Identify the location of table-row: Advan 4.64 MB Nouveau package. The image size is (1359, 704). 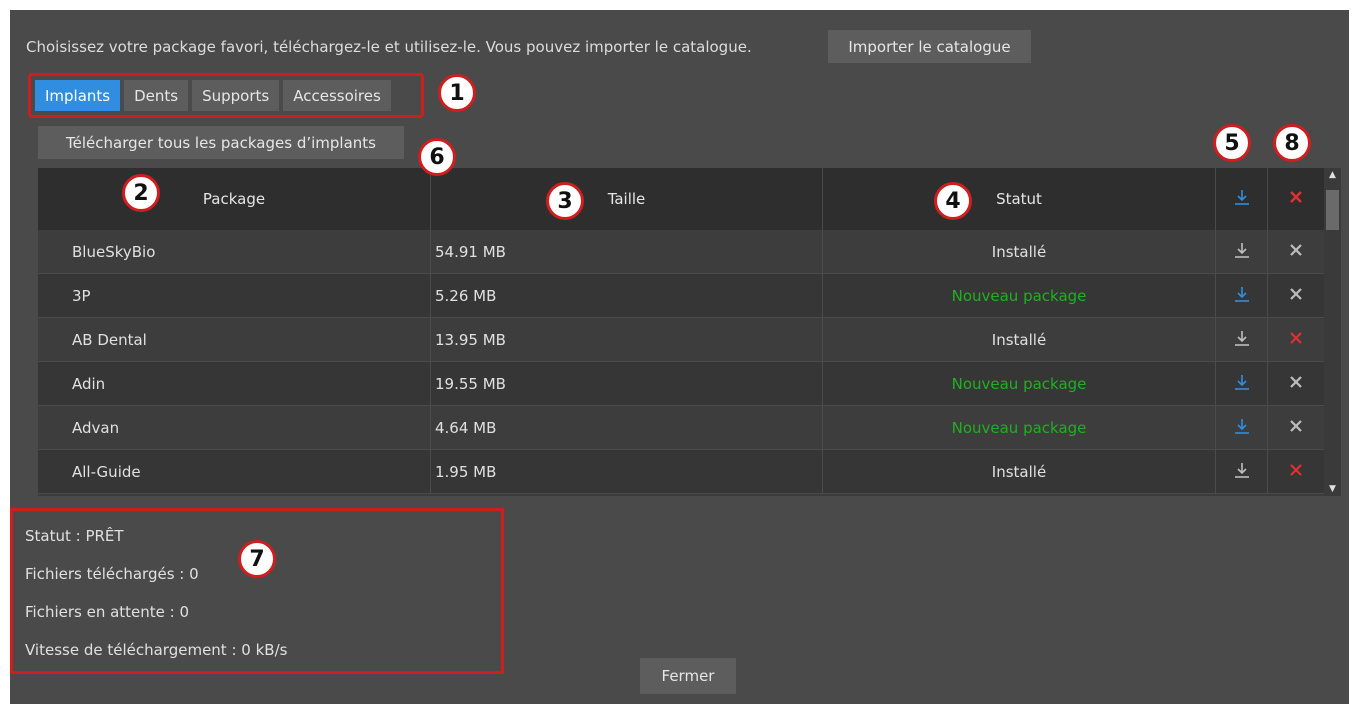
(681, 428).